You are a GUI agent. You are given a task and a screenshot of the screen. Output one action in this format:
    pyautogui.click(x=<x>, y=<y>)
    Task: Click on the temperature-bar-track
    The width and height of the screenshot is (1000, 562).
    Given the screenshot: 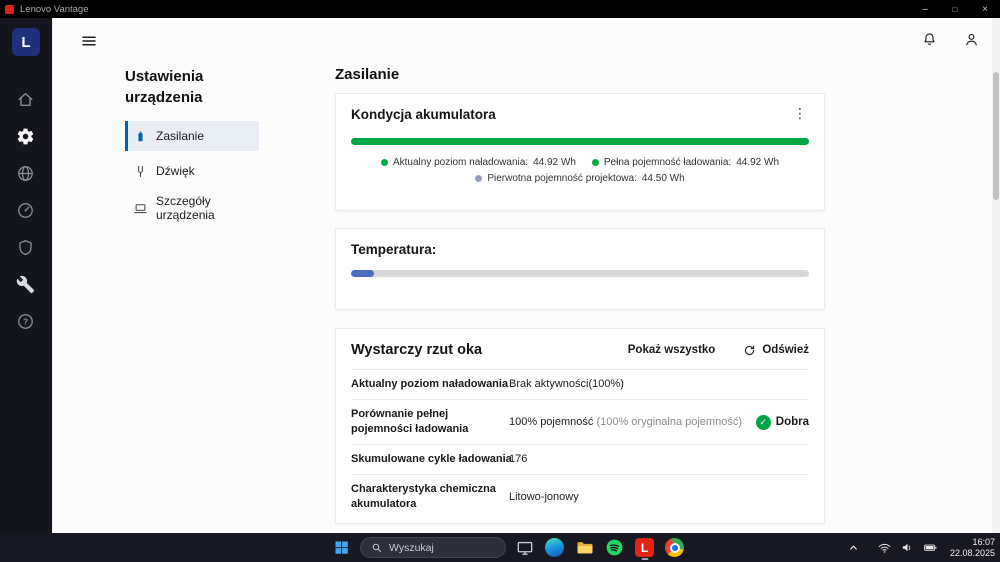 What is the action you would take?
    pyautogui.click(x=580, y=273)
    